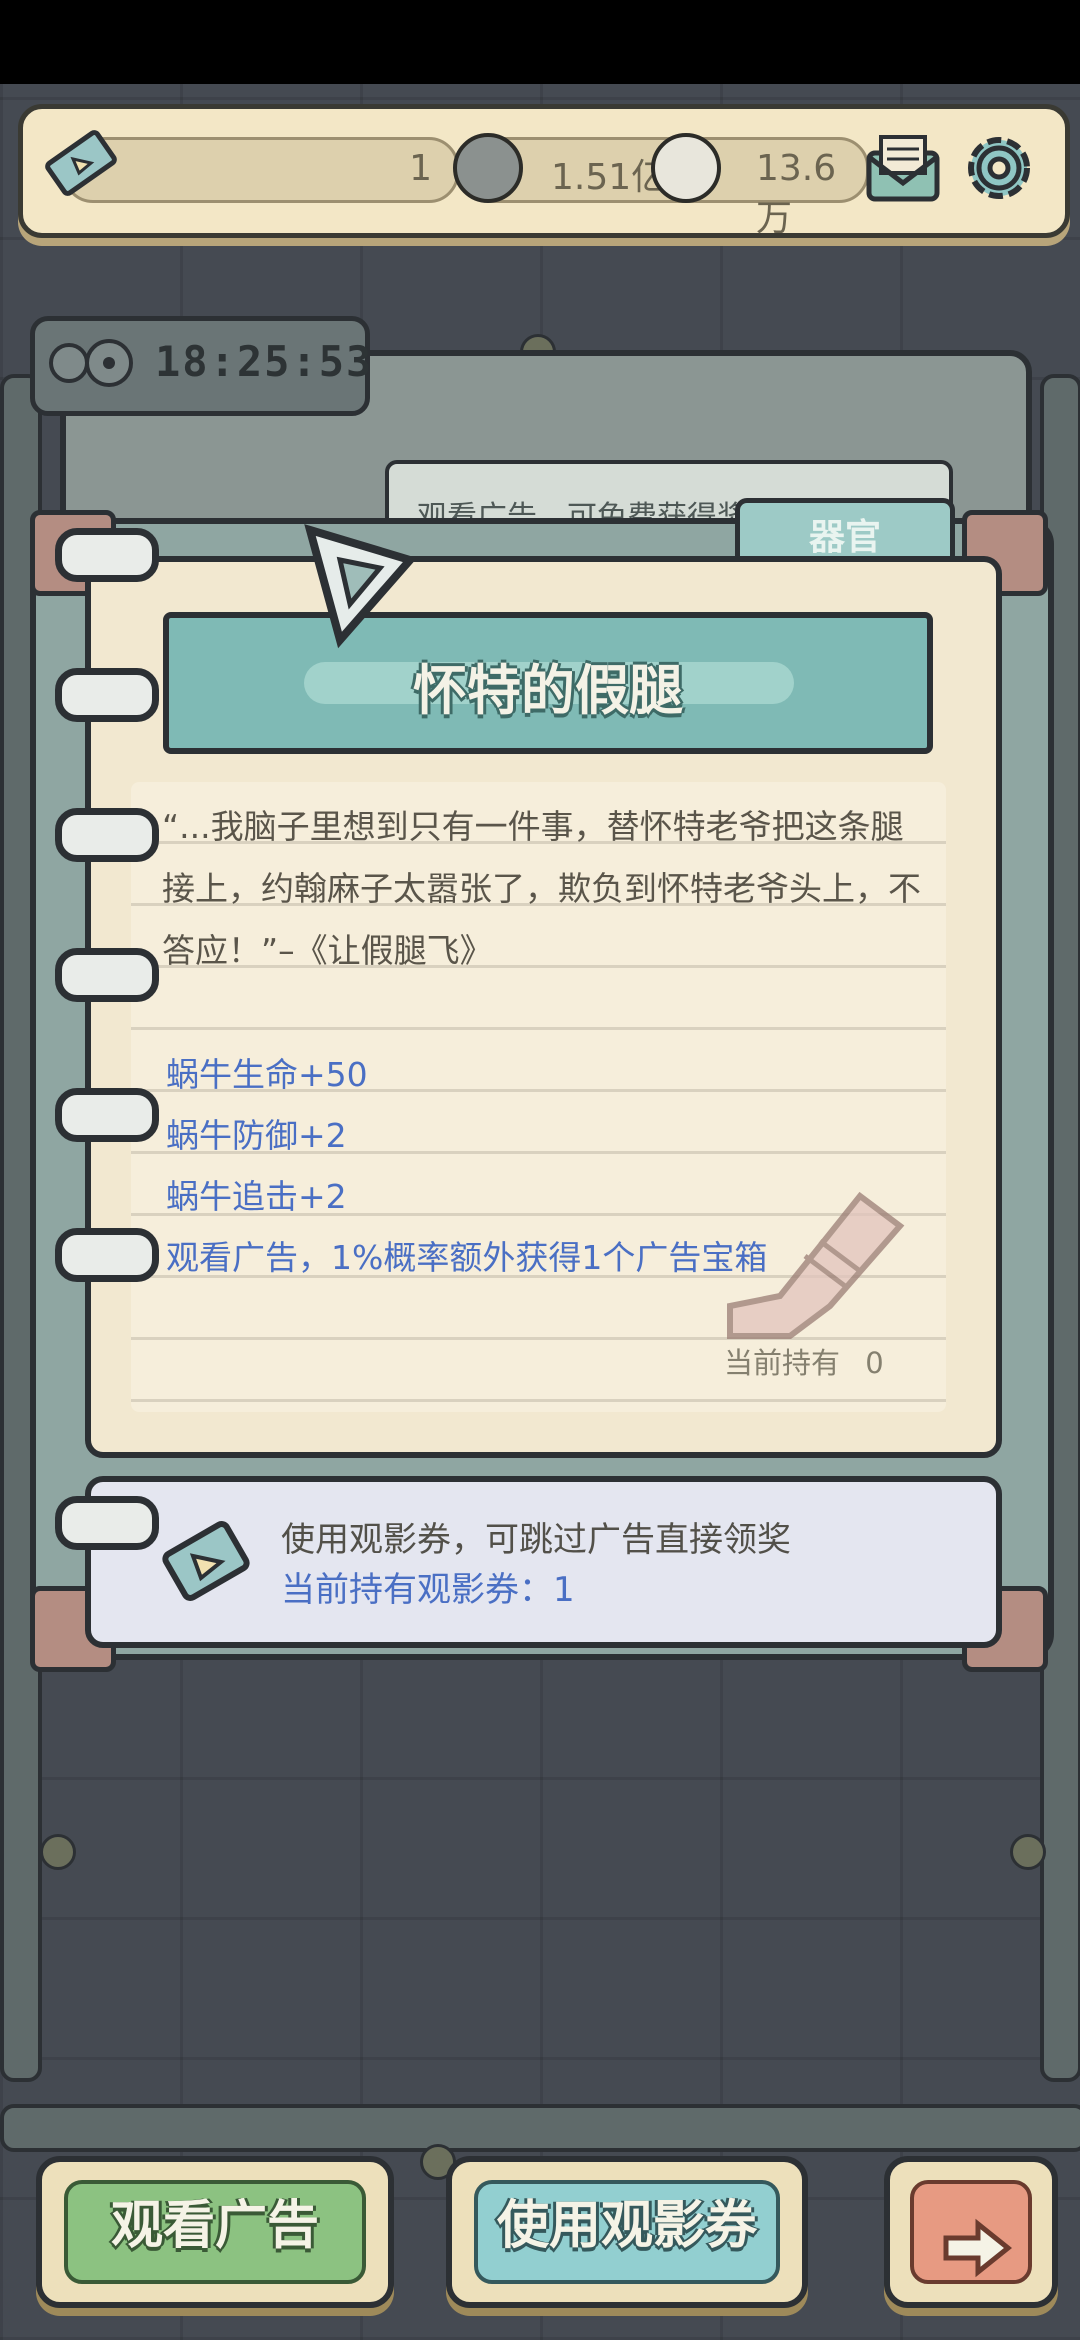 Image resolution: width=1080 pixels, height=2340 pixels. What do you see at coordinates (977, 2248) in the screenshot?
I see `arrow-right-icon` at bounding box center [977, 2248].